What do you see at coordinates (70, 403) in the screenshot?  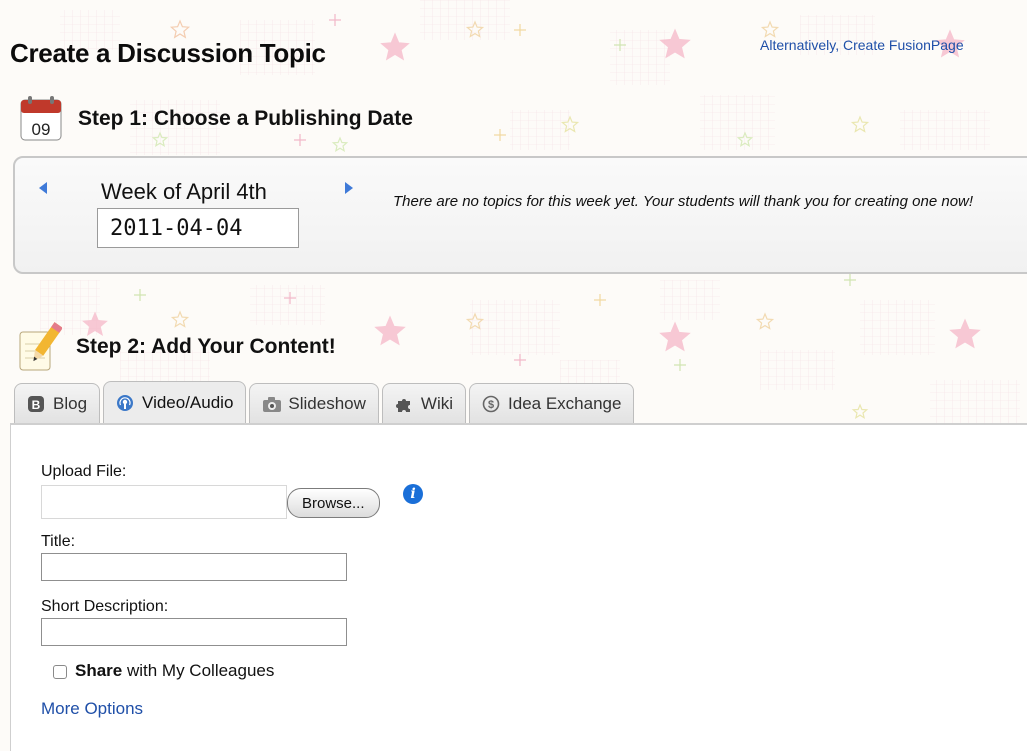 I see `tab-label: Blog` at bounding box center [70, 403].